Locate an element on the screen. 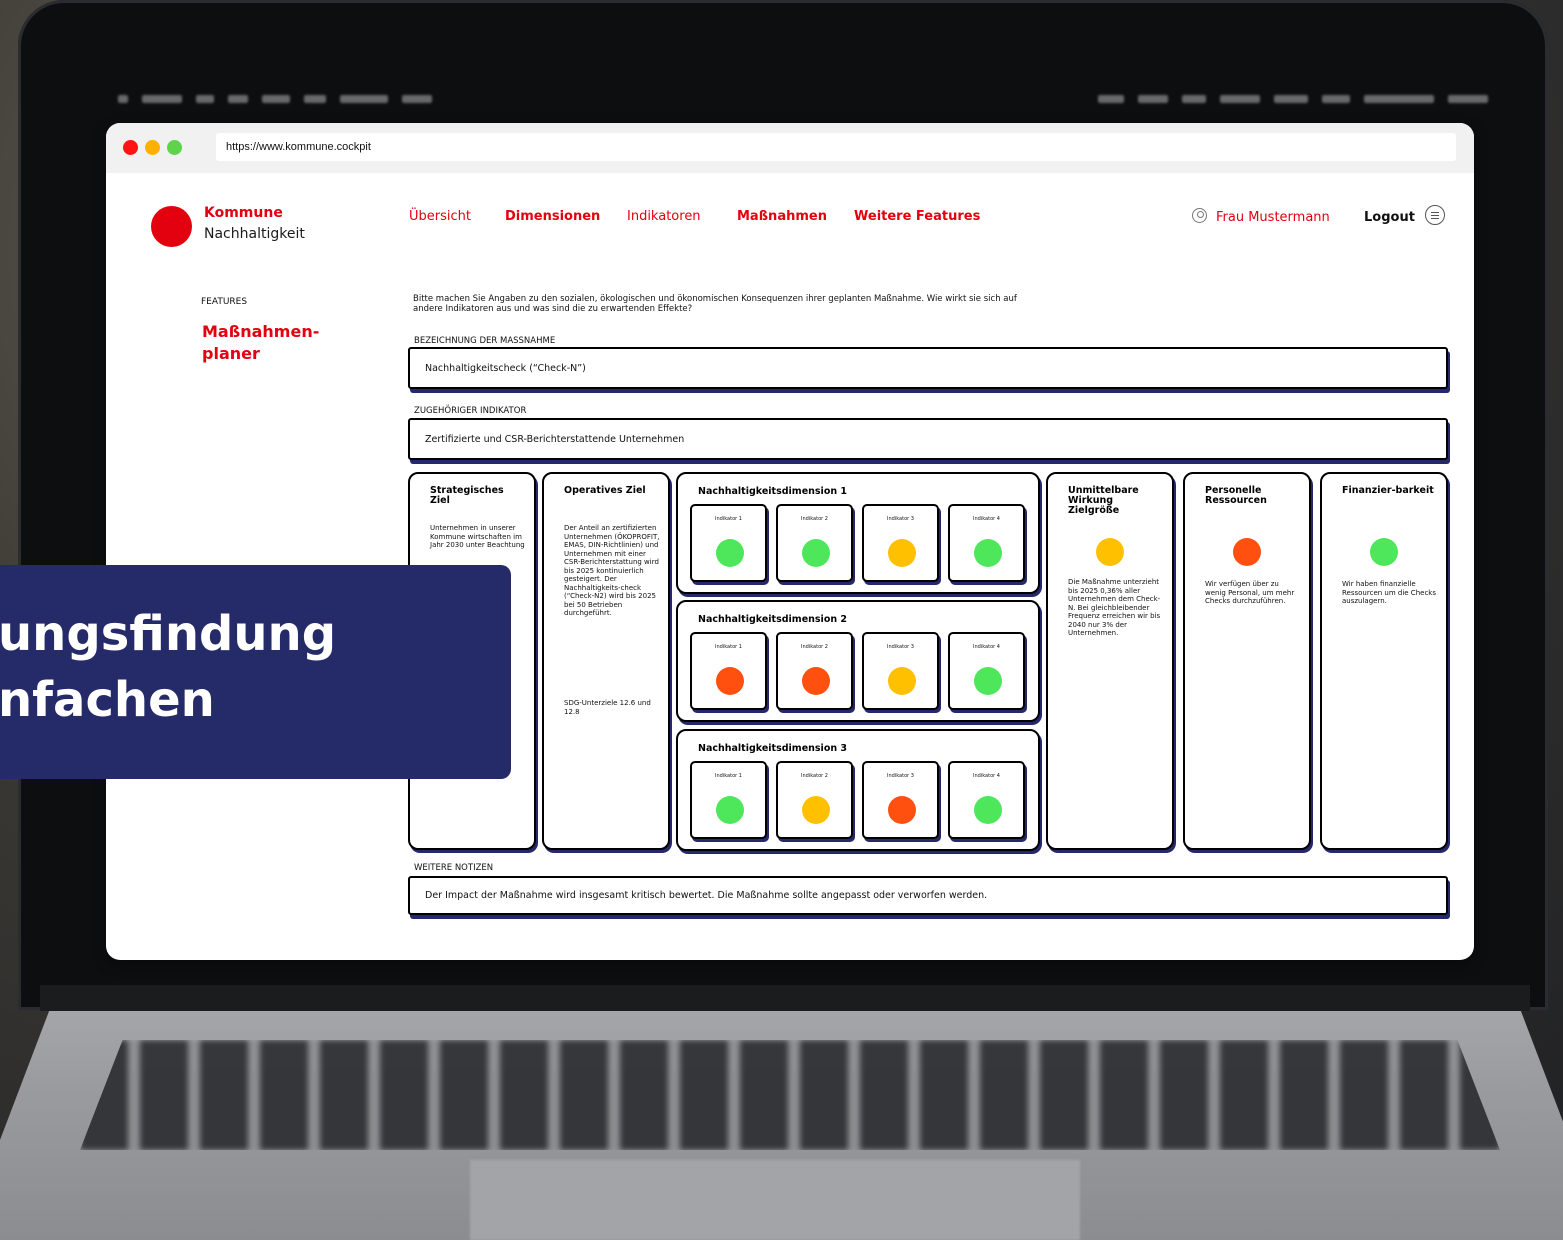 The width and height of the screenshot is (1563, 1240). personnel-title: Personelle Ressourcen is located at coordinates (1236, 495).